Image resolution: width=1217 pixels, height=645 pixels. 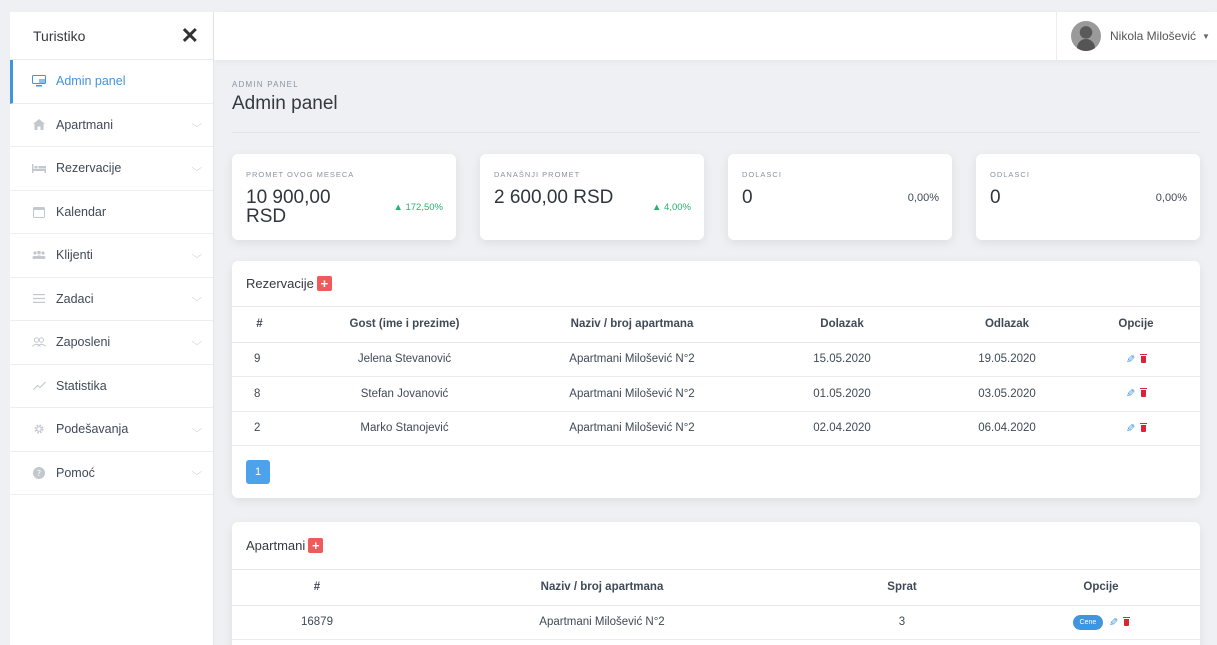 What do you see at coordinates (842, 325) in the screenshot?
I see `column-header: Dolazak` at bounding box center [842, 325].